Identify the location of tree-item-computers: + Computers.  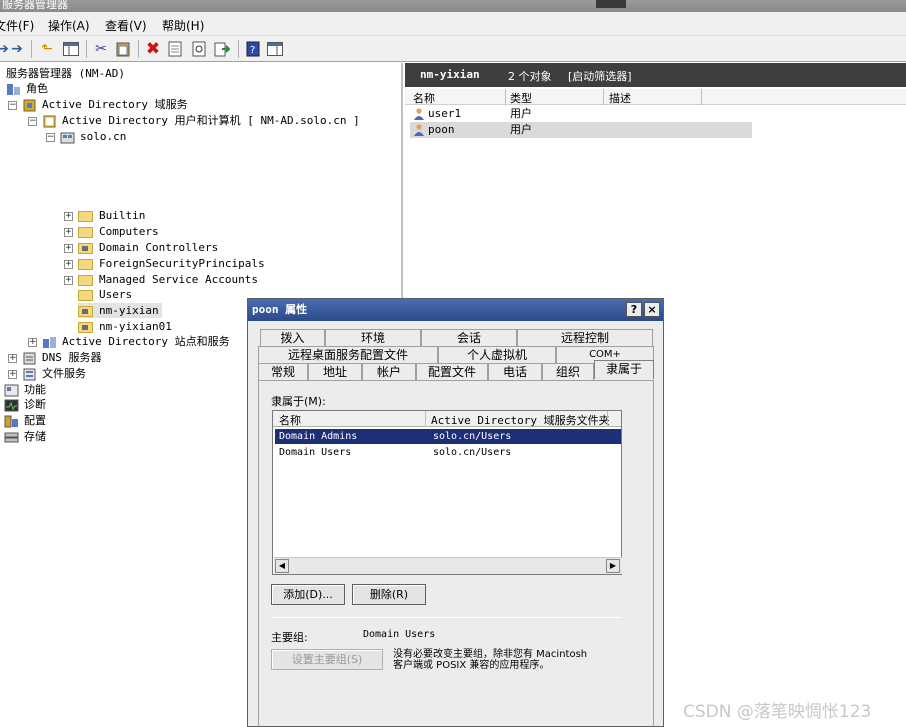
(111, 231).